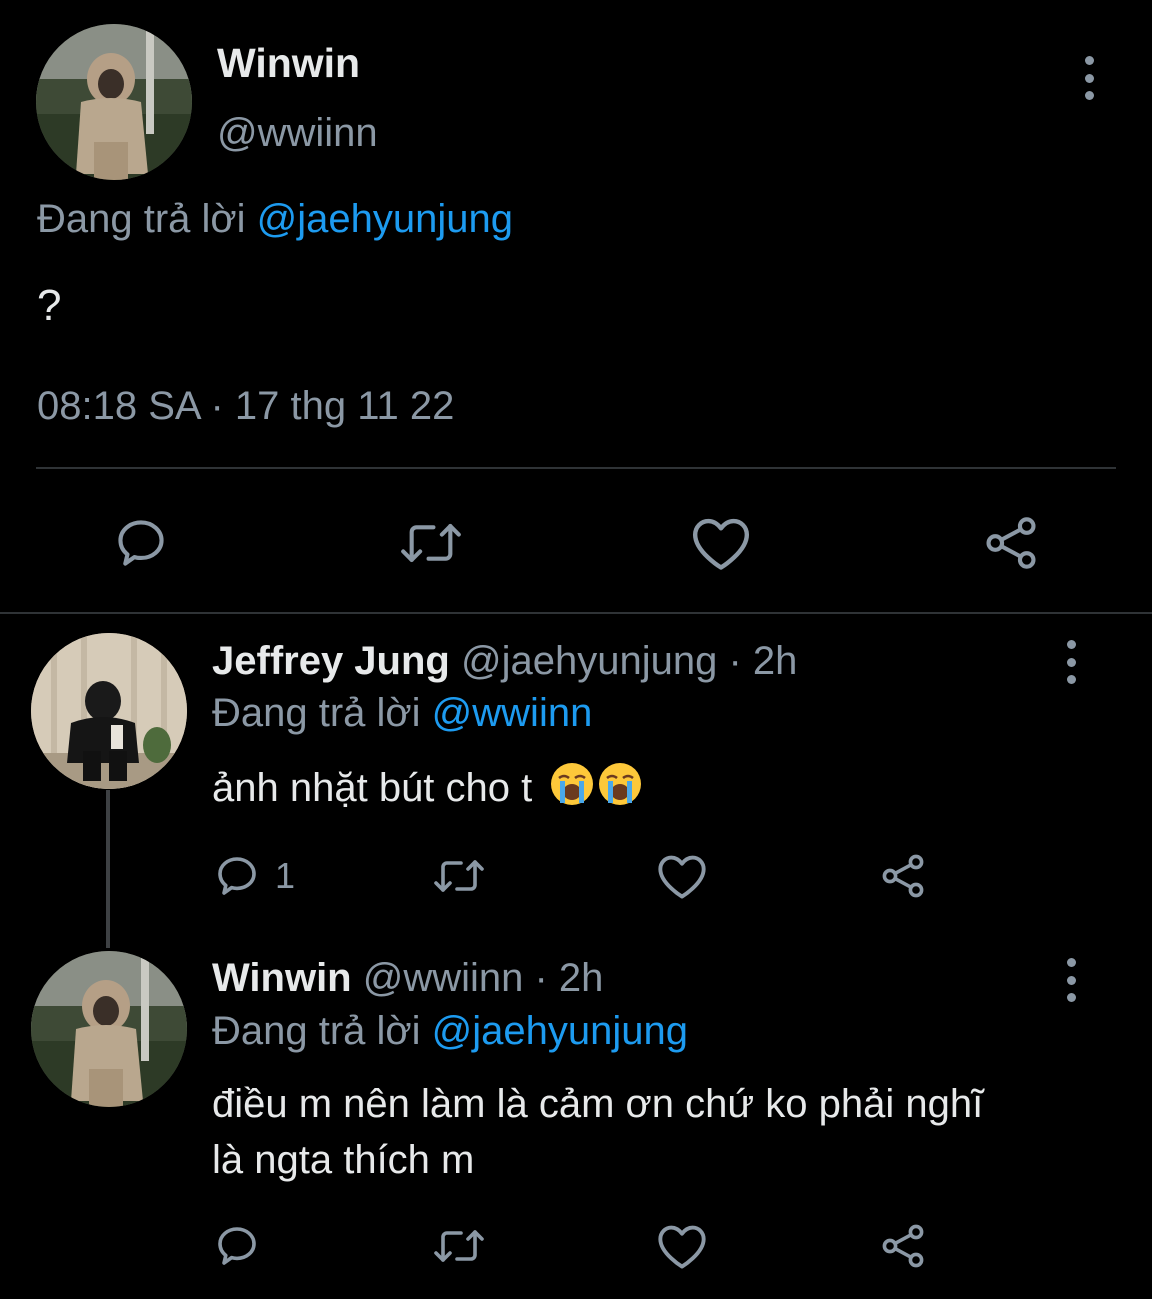 Image resolution: width=1152 pixels, height=1299 pixels. Describe the element at coordinates (576, 541) in the screenshot. I see `tweet-actions` at that location.